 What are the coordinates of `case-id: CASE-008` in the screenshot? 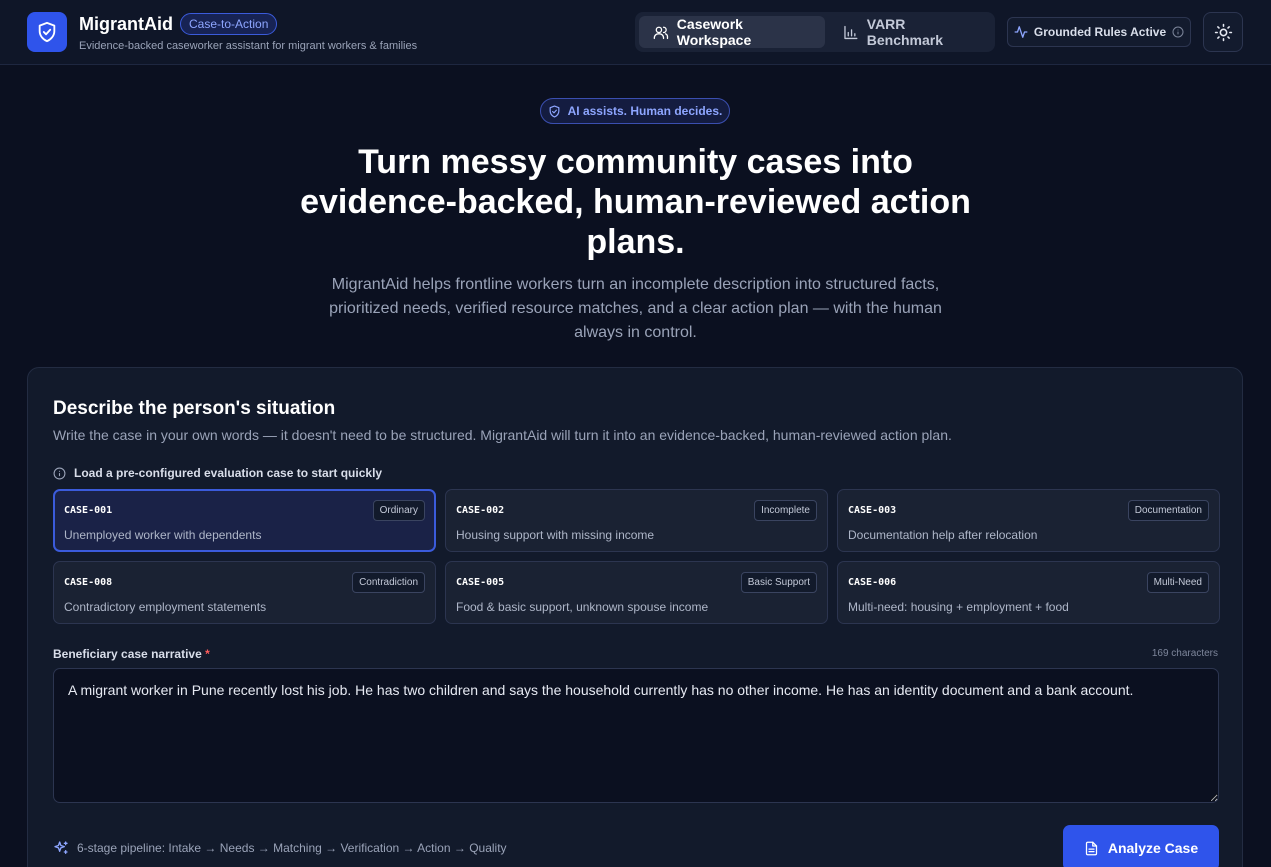 It's located at (88, 582).